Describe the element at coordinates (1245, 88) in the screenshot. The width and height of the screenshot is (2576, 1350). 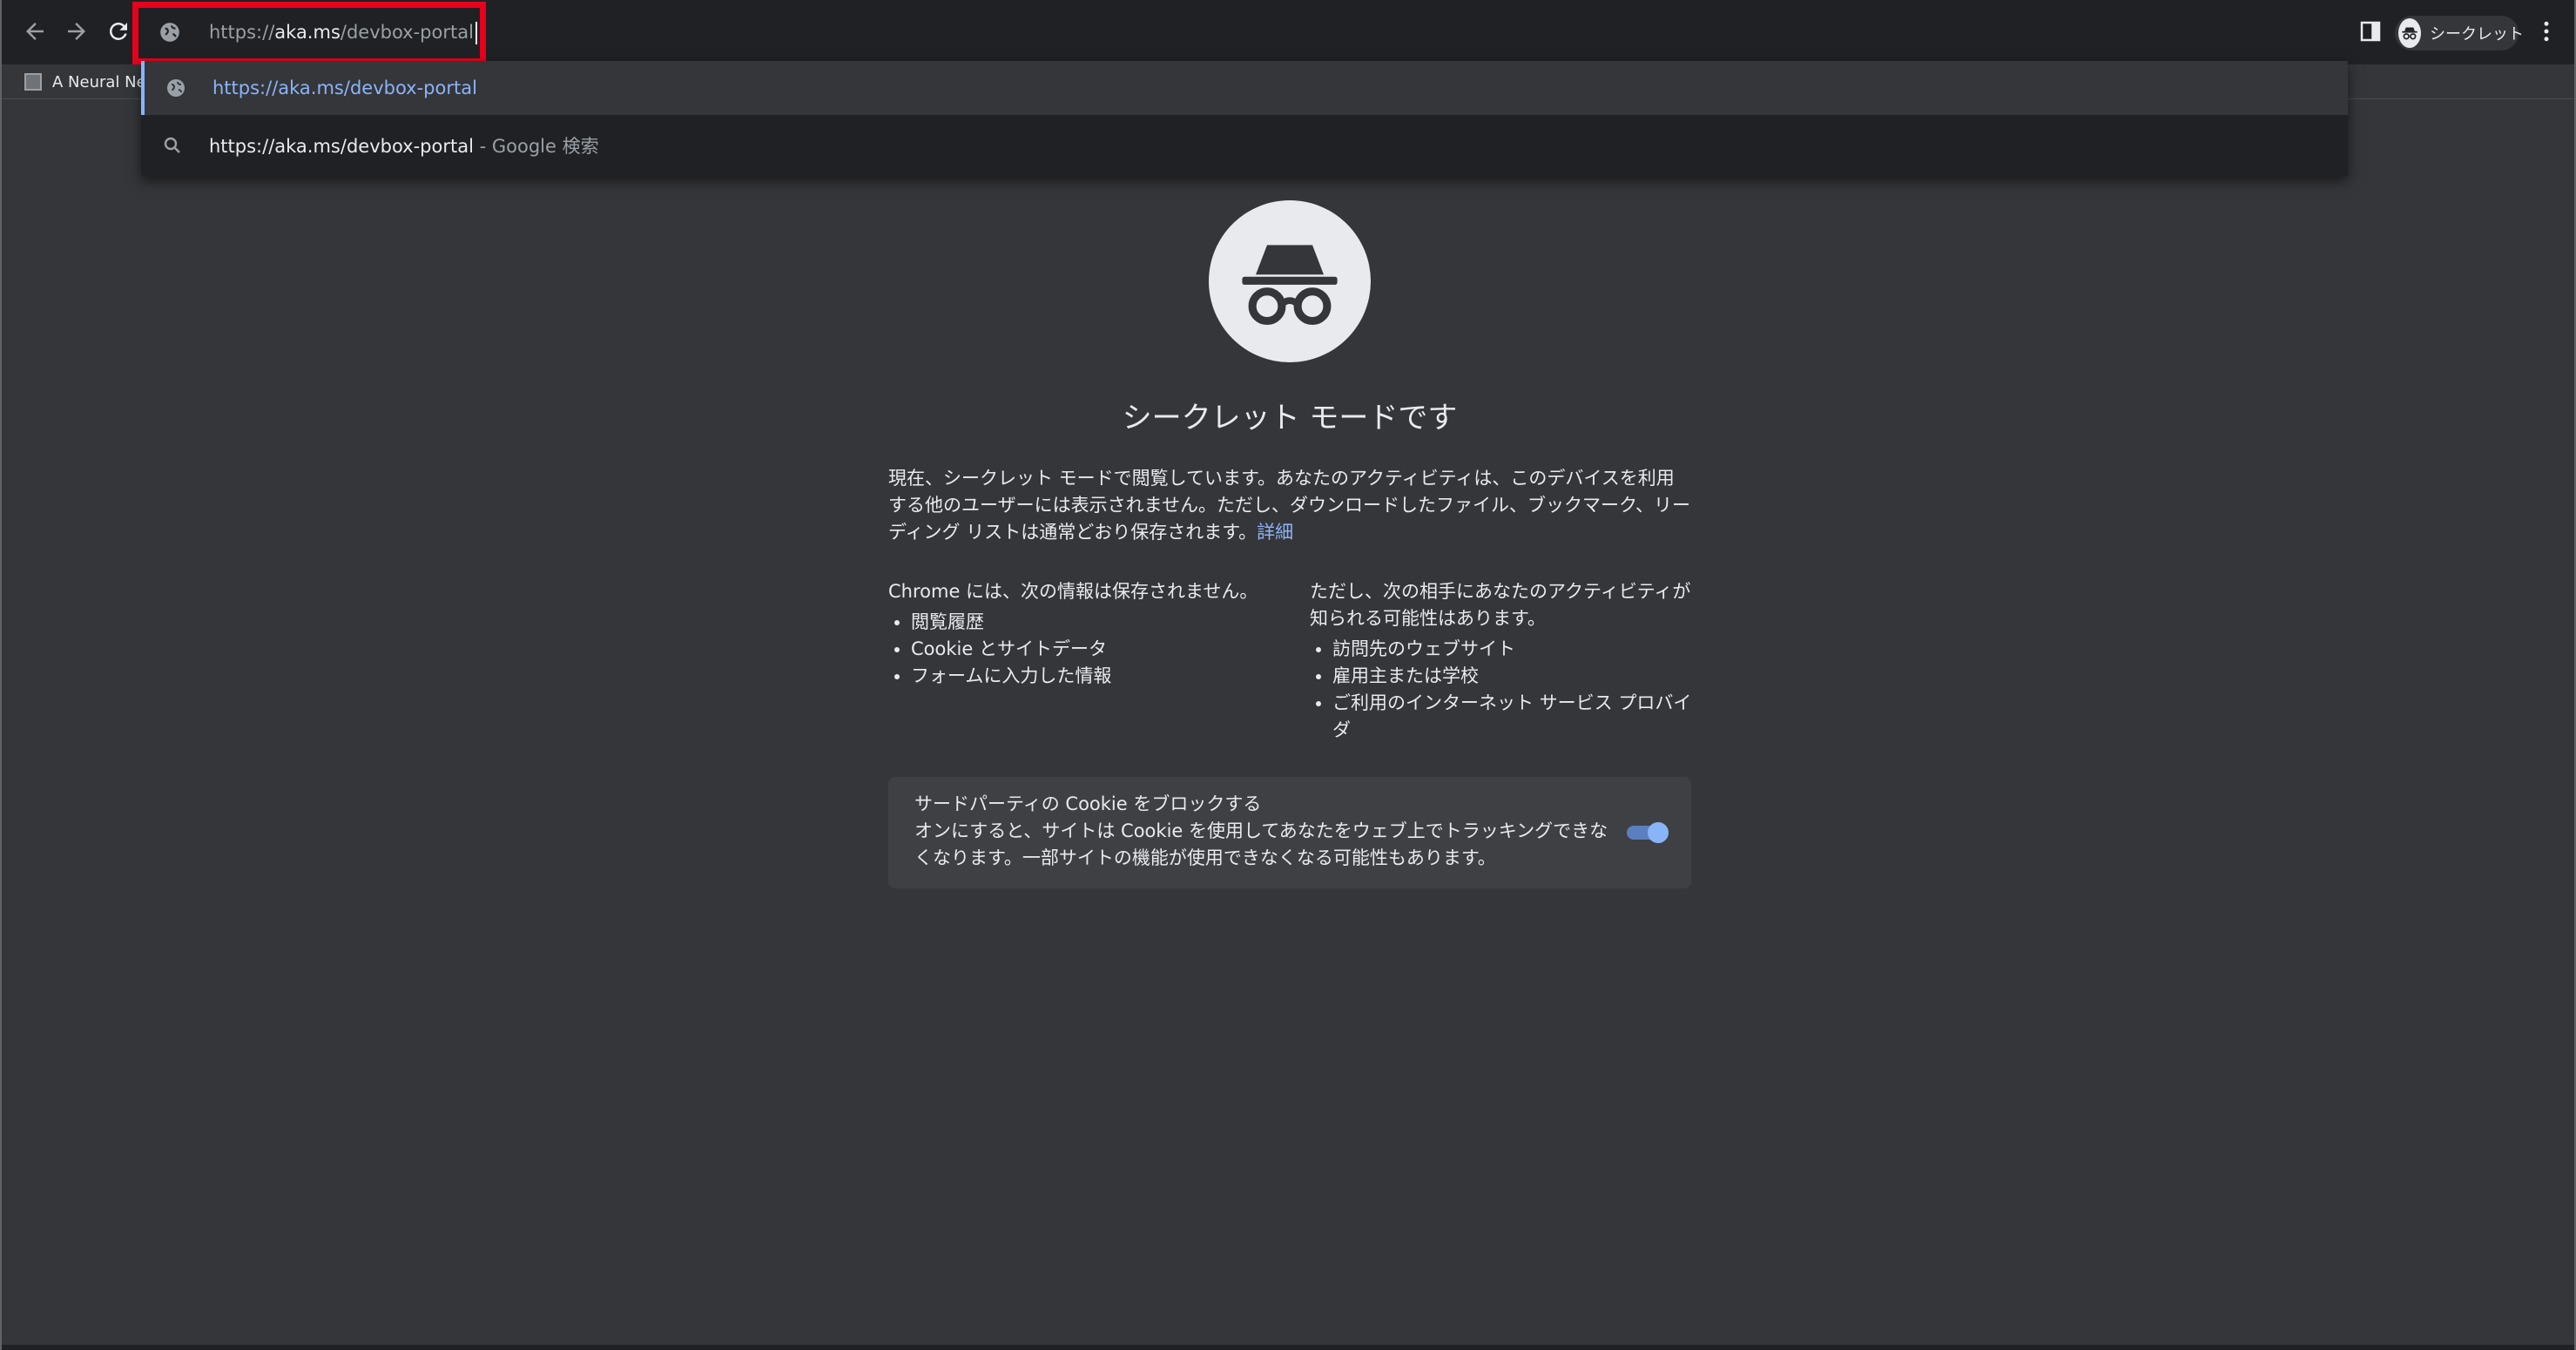
I see `suggestion-url: https://aka.ms/devbox-portal` at that location.